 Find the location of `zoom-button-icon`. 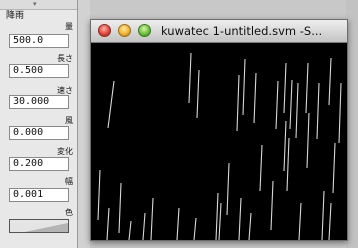

zoom-button-icon is located at coordinates (144, 30).